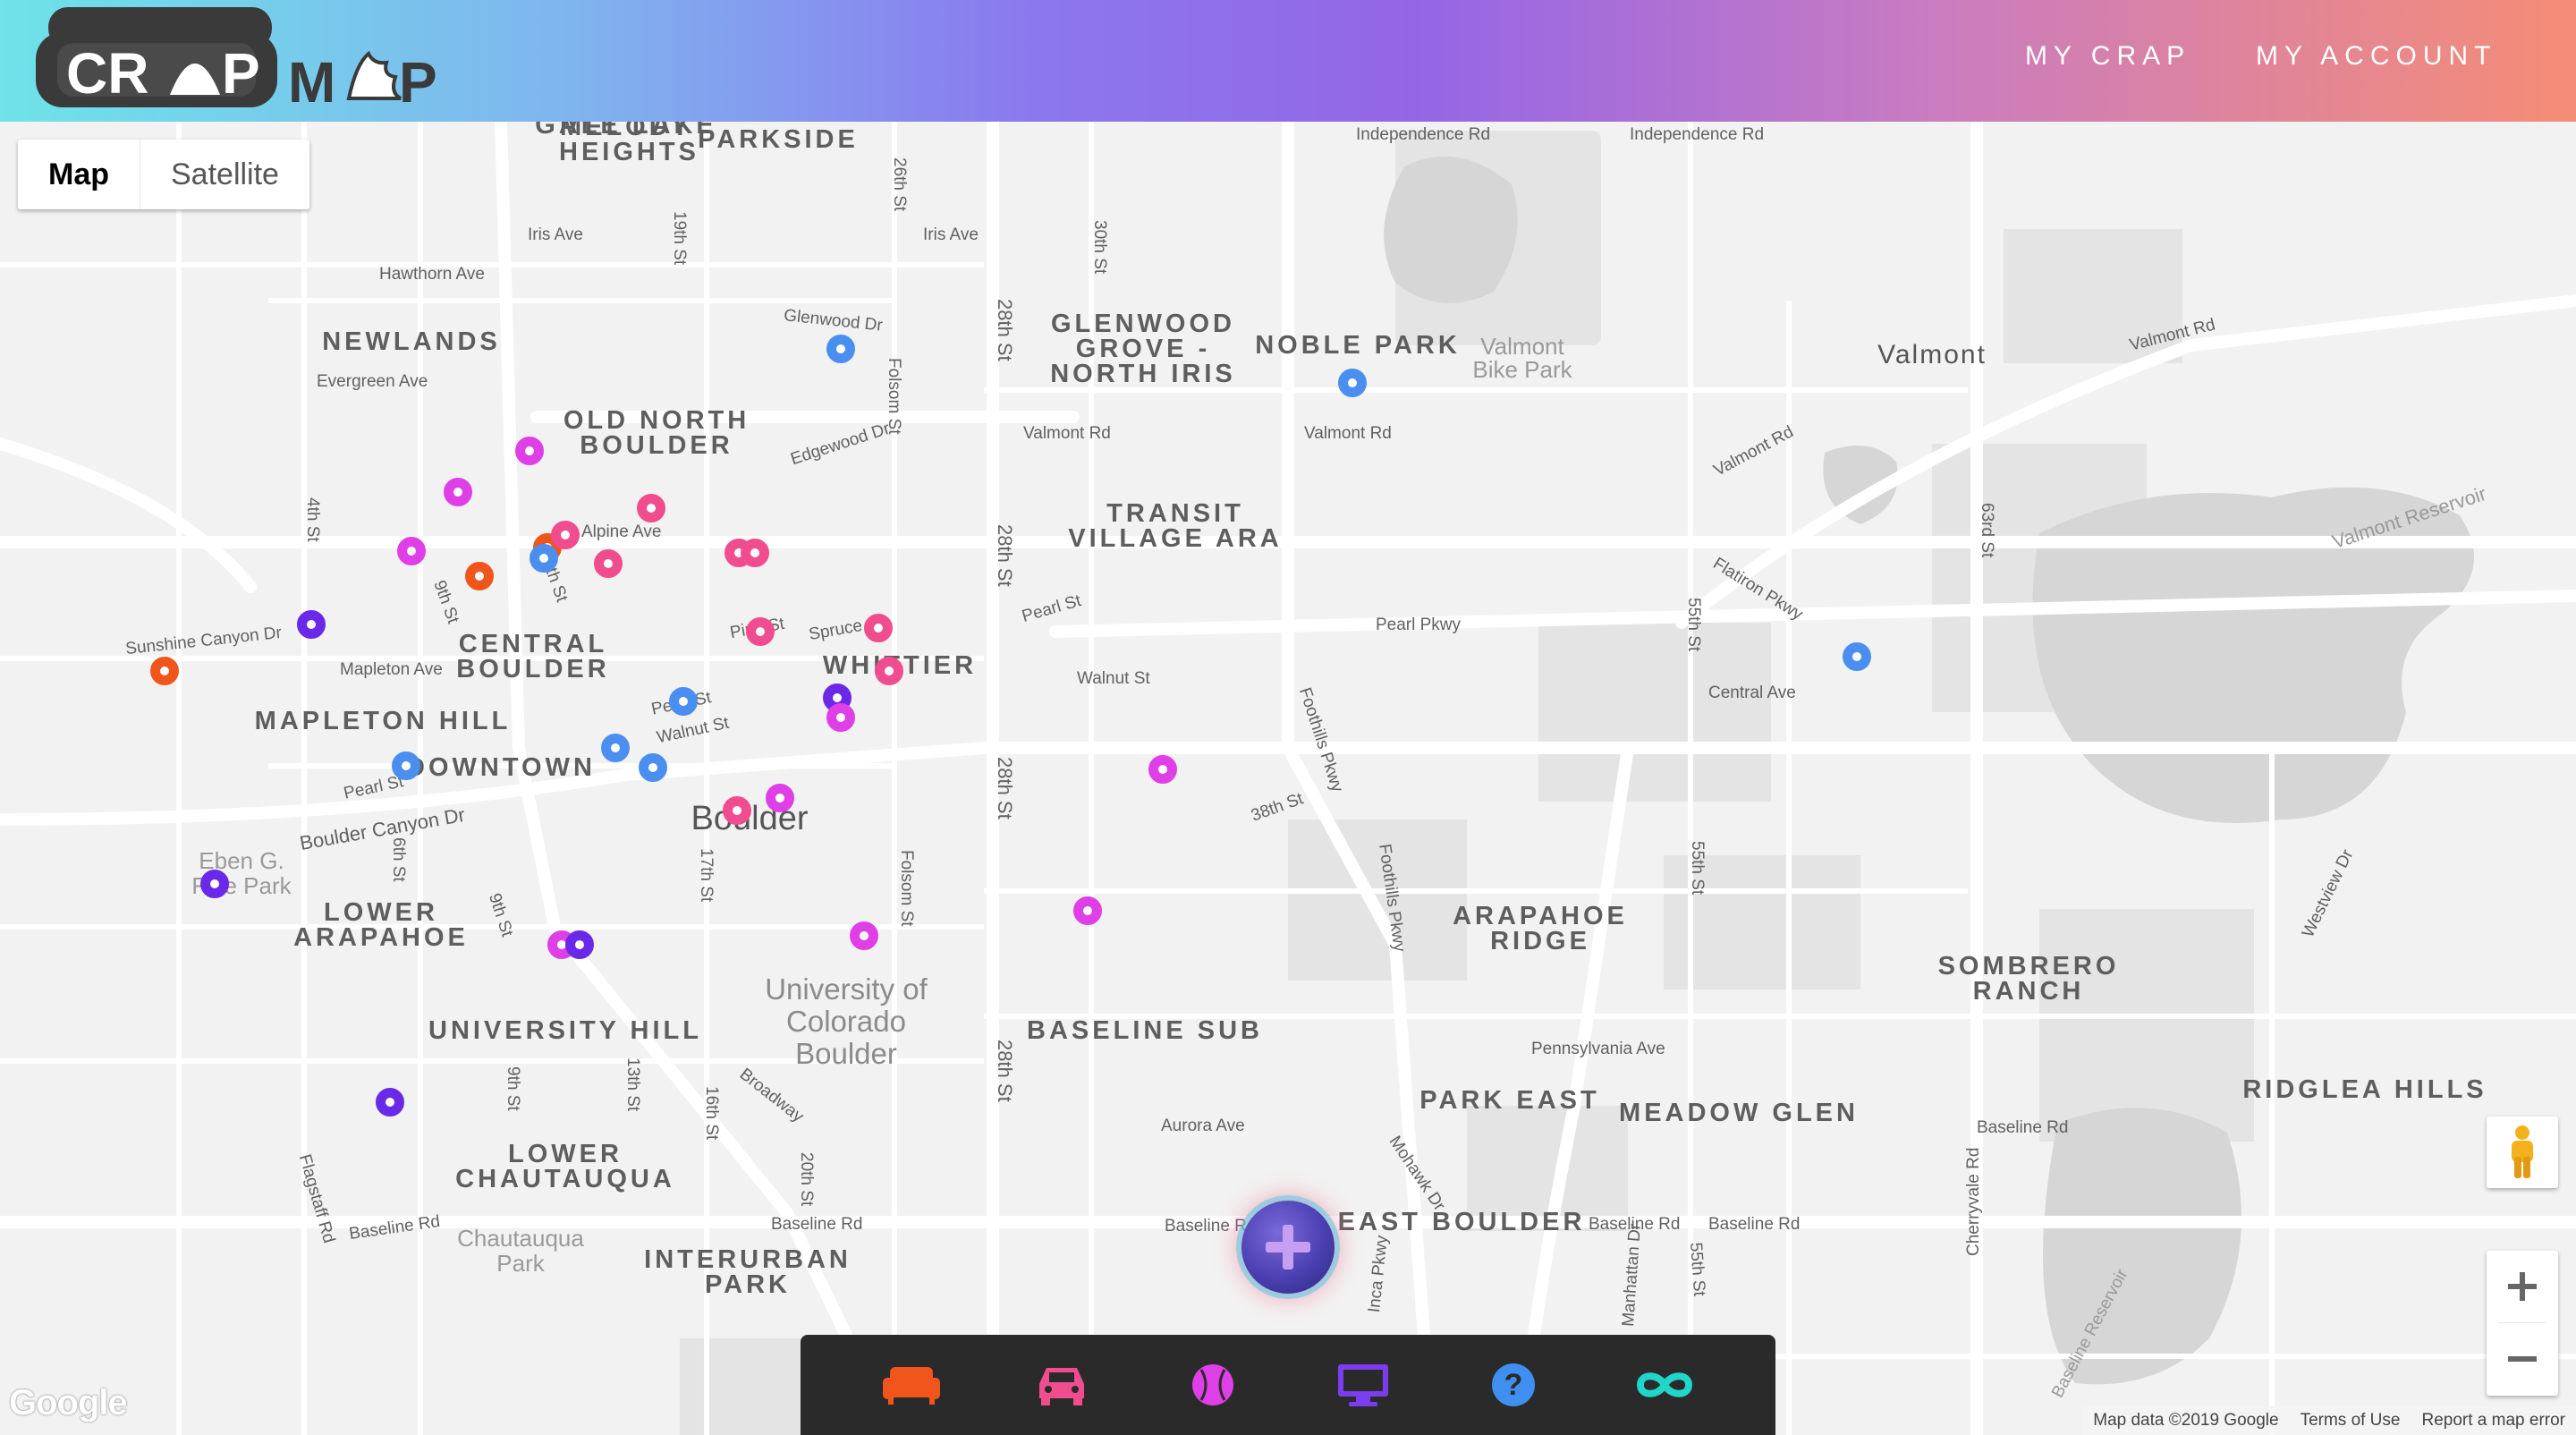 The height and width of the screenshot is (1435, 2576). Describe the element at coordinates (906, 888) in the screenshot. I see `street-label: Folsom St` at that location.